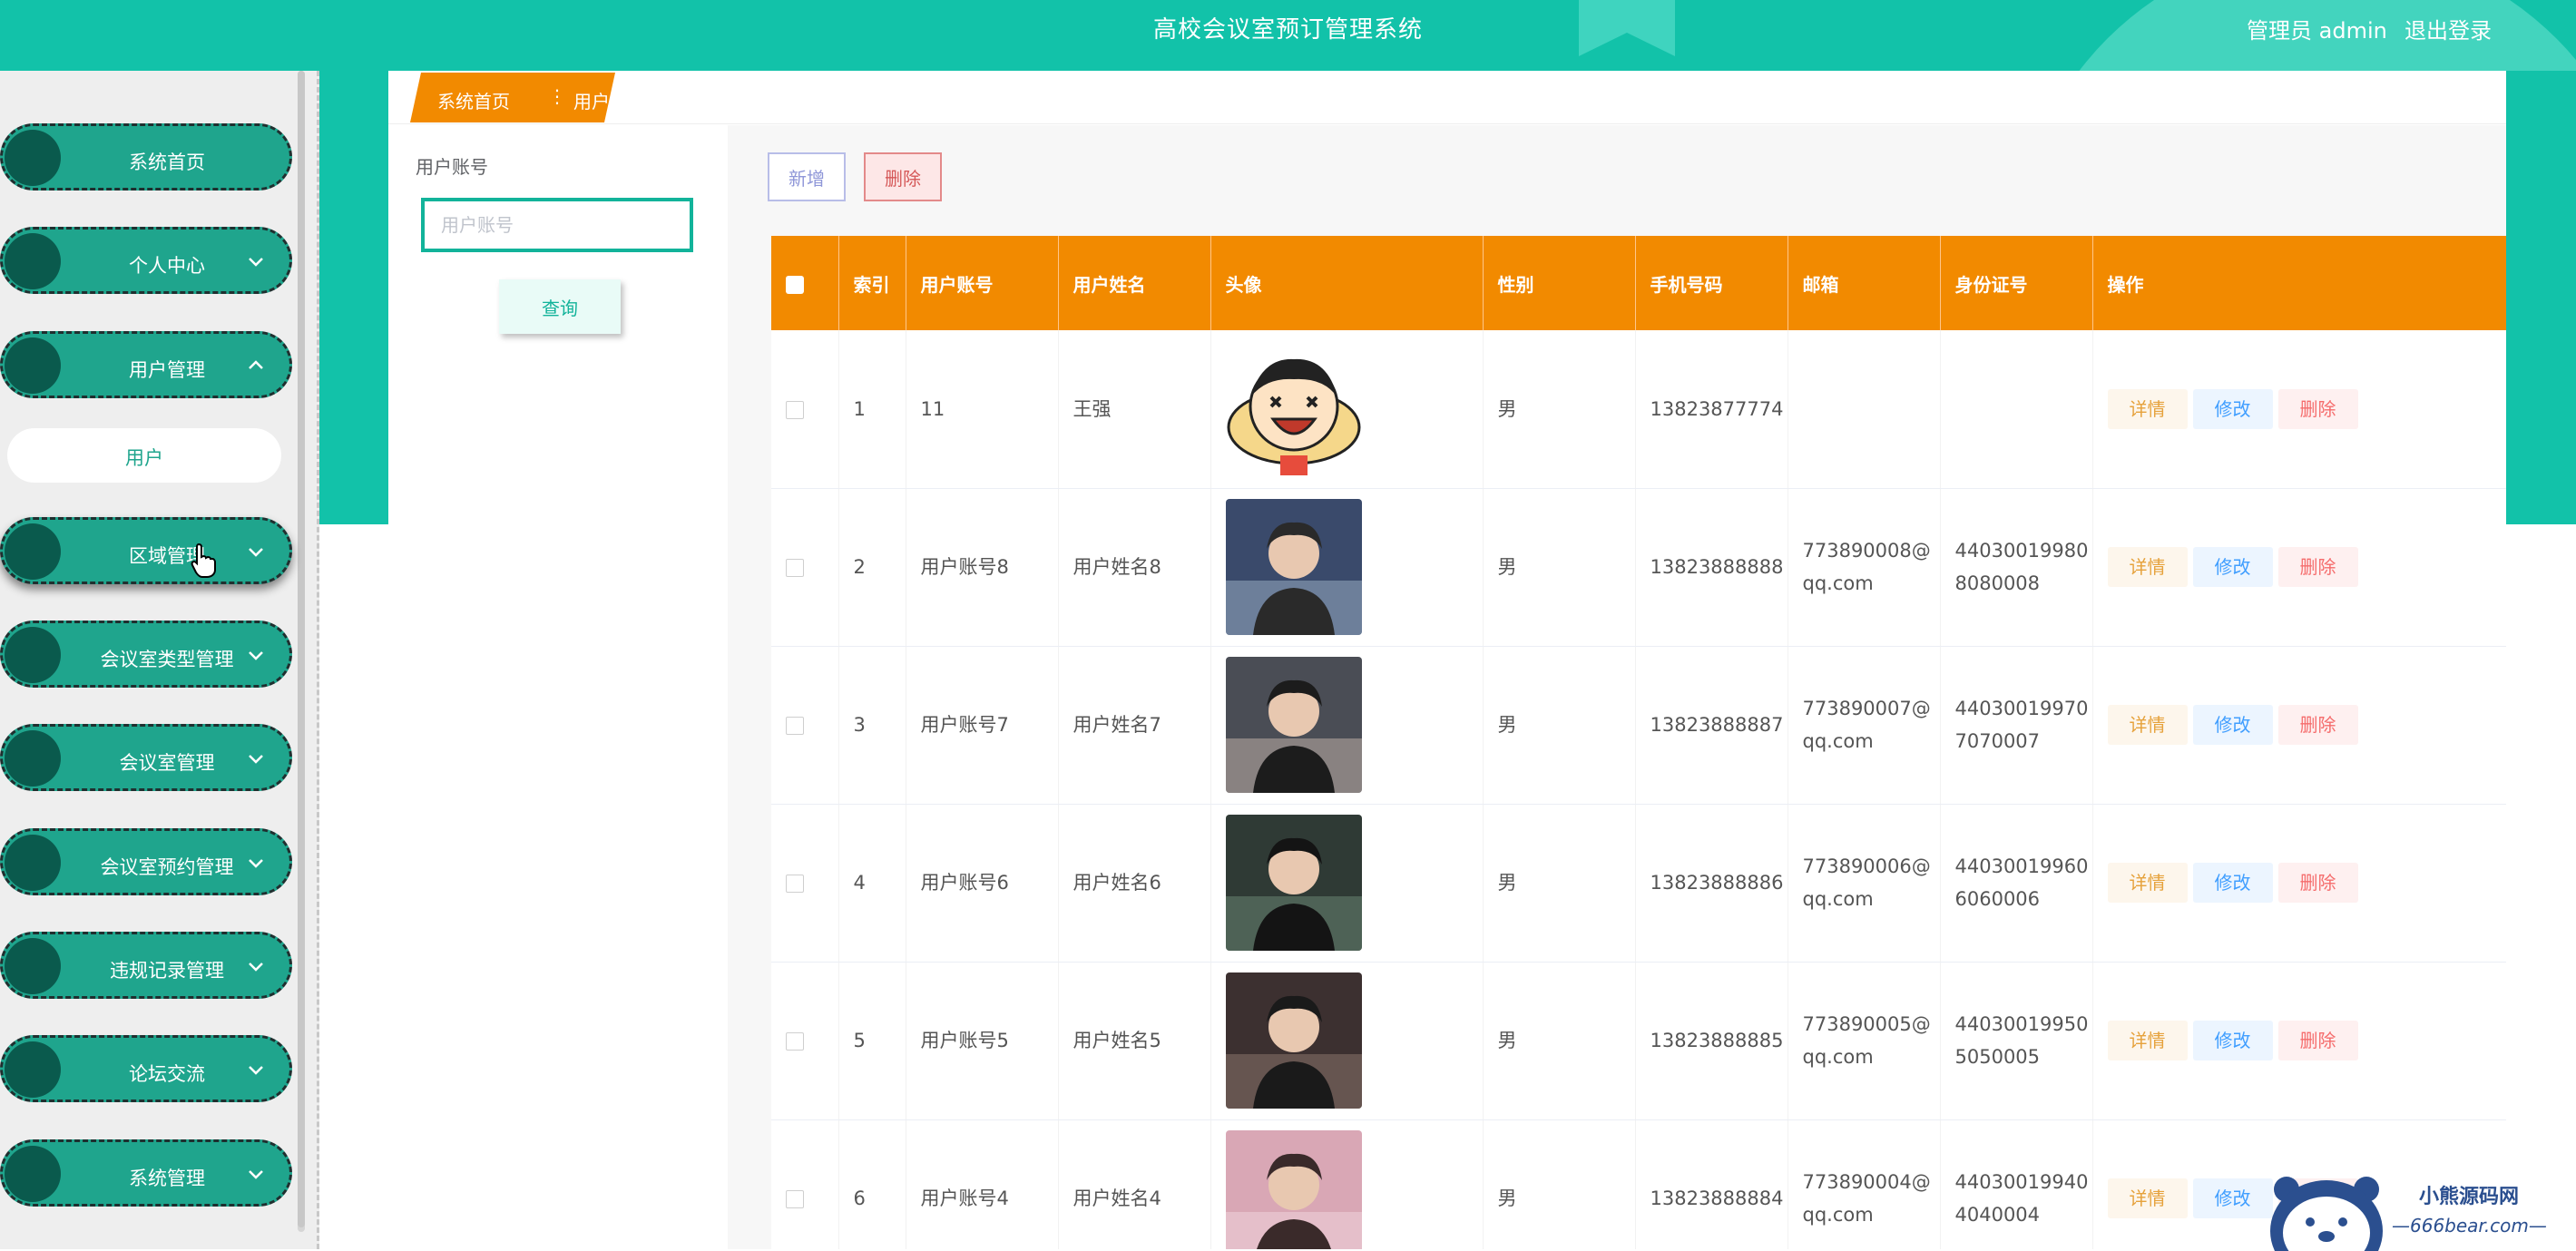 Image resolution: width=2576 pixels, height=1251 pixels. Describe the element at coordinates (2469, 1225) in the screenshot. I see `watermark-url: —666bear.com—` at that location.